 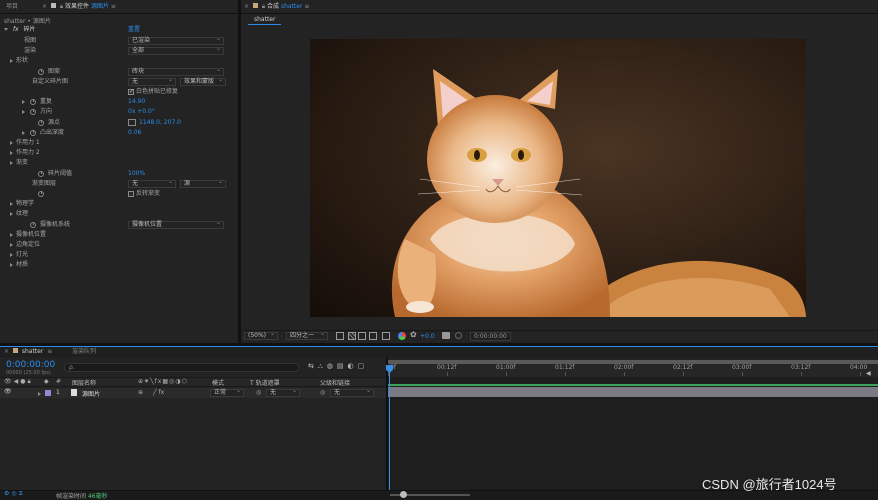 What do you see at coordinates (14, 493) in the screenshot?
I see `modes-toggle-icon: ◎` at bounding box center [14, 493].